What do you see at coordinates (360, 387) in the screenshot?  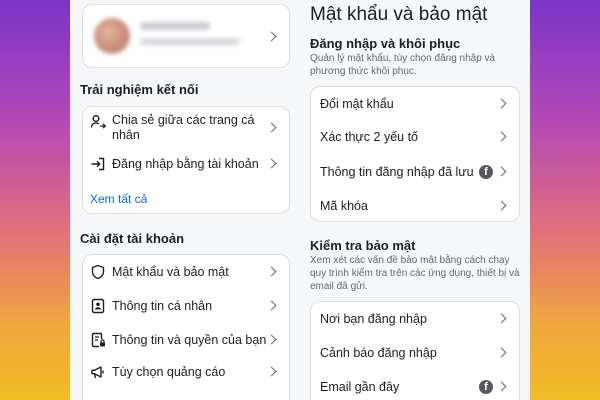 I see `menu-item-label: Email gần đây` at bounding box center [360, 387].